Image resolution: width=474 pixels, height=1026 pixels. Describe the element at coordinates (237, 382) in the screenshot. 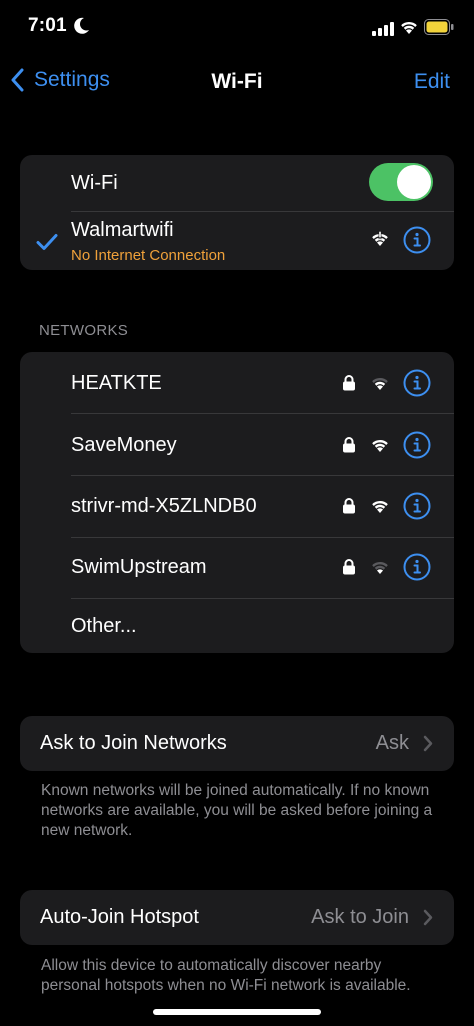

I see `network-row: HEATKTE` at that location.